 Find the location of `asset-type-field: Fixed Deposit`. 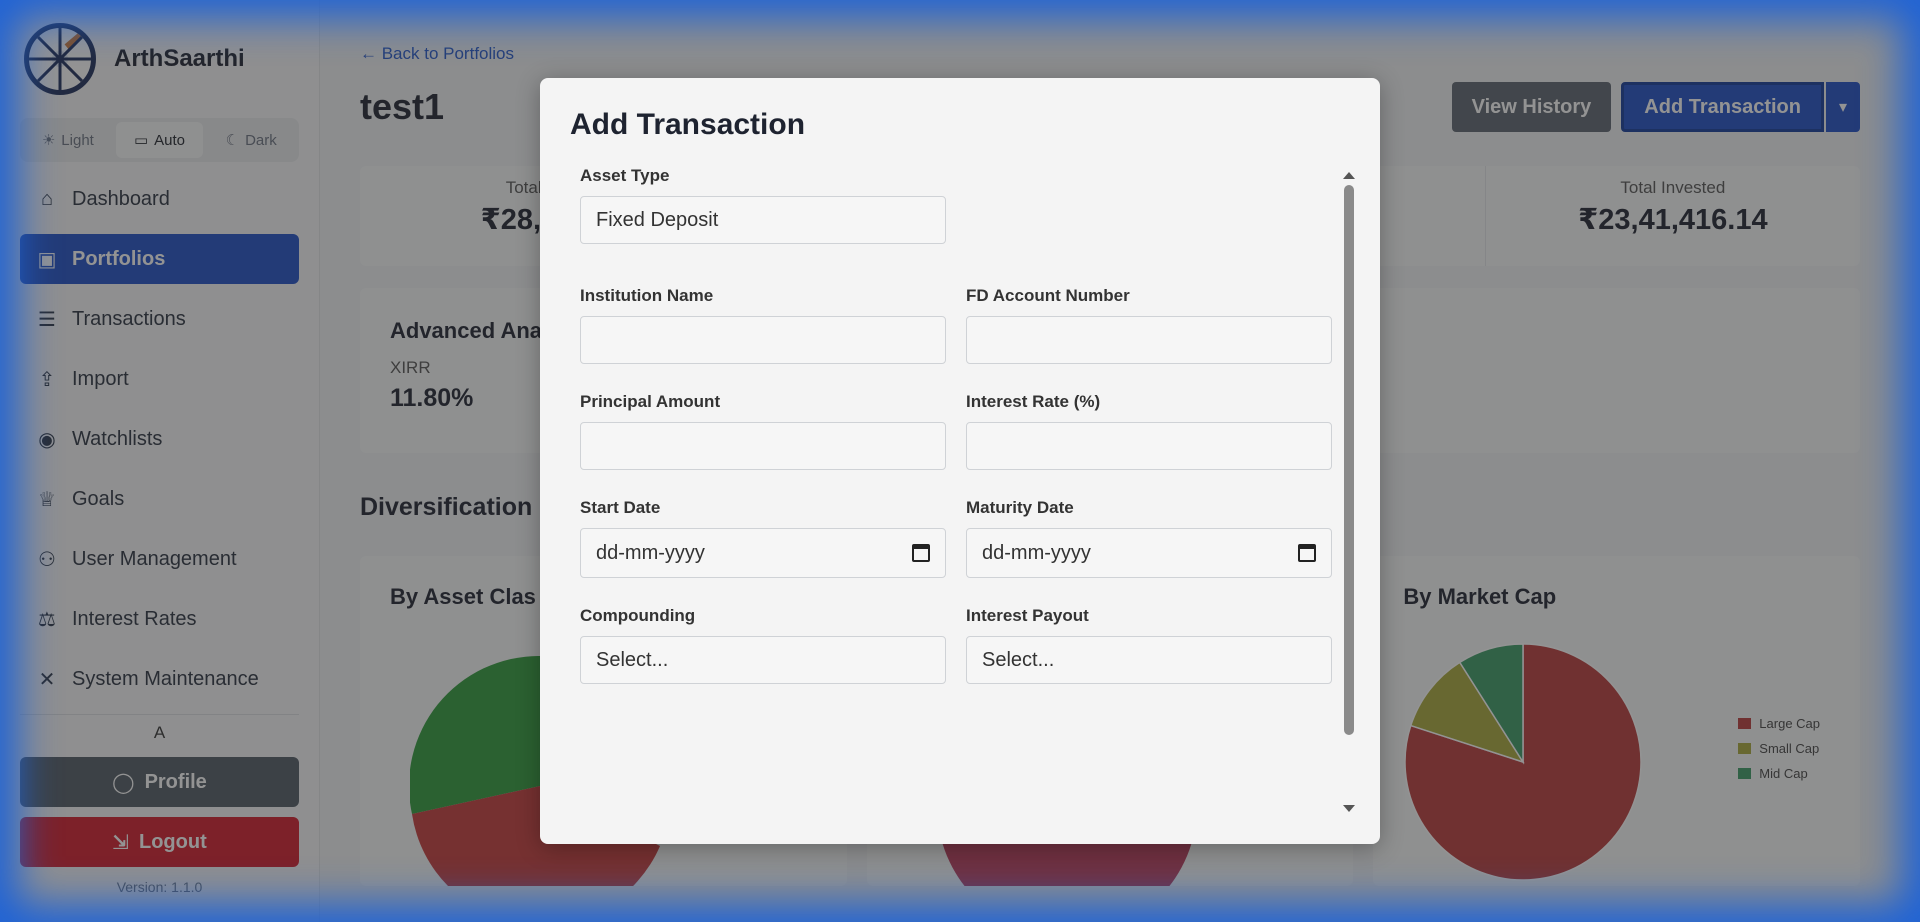

asset-type-field: Fixed Deposit is located at coordinates (763, 220).